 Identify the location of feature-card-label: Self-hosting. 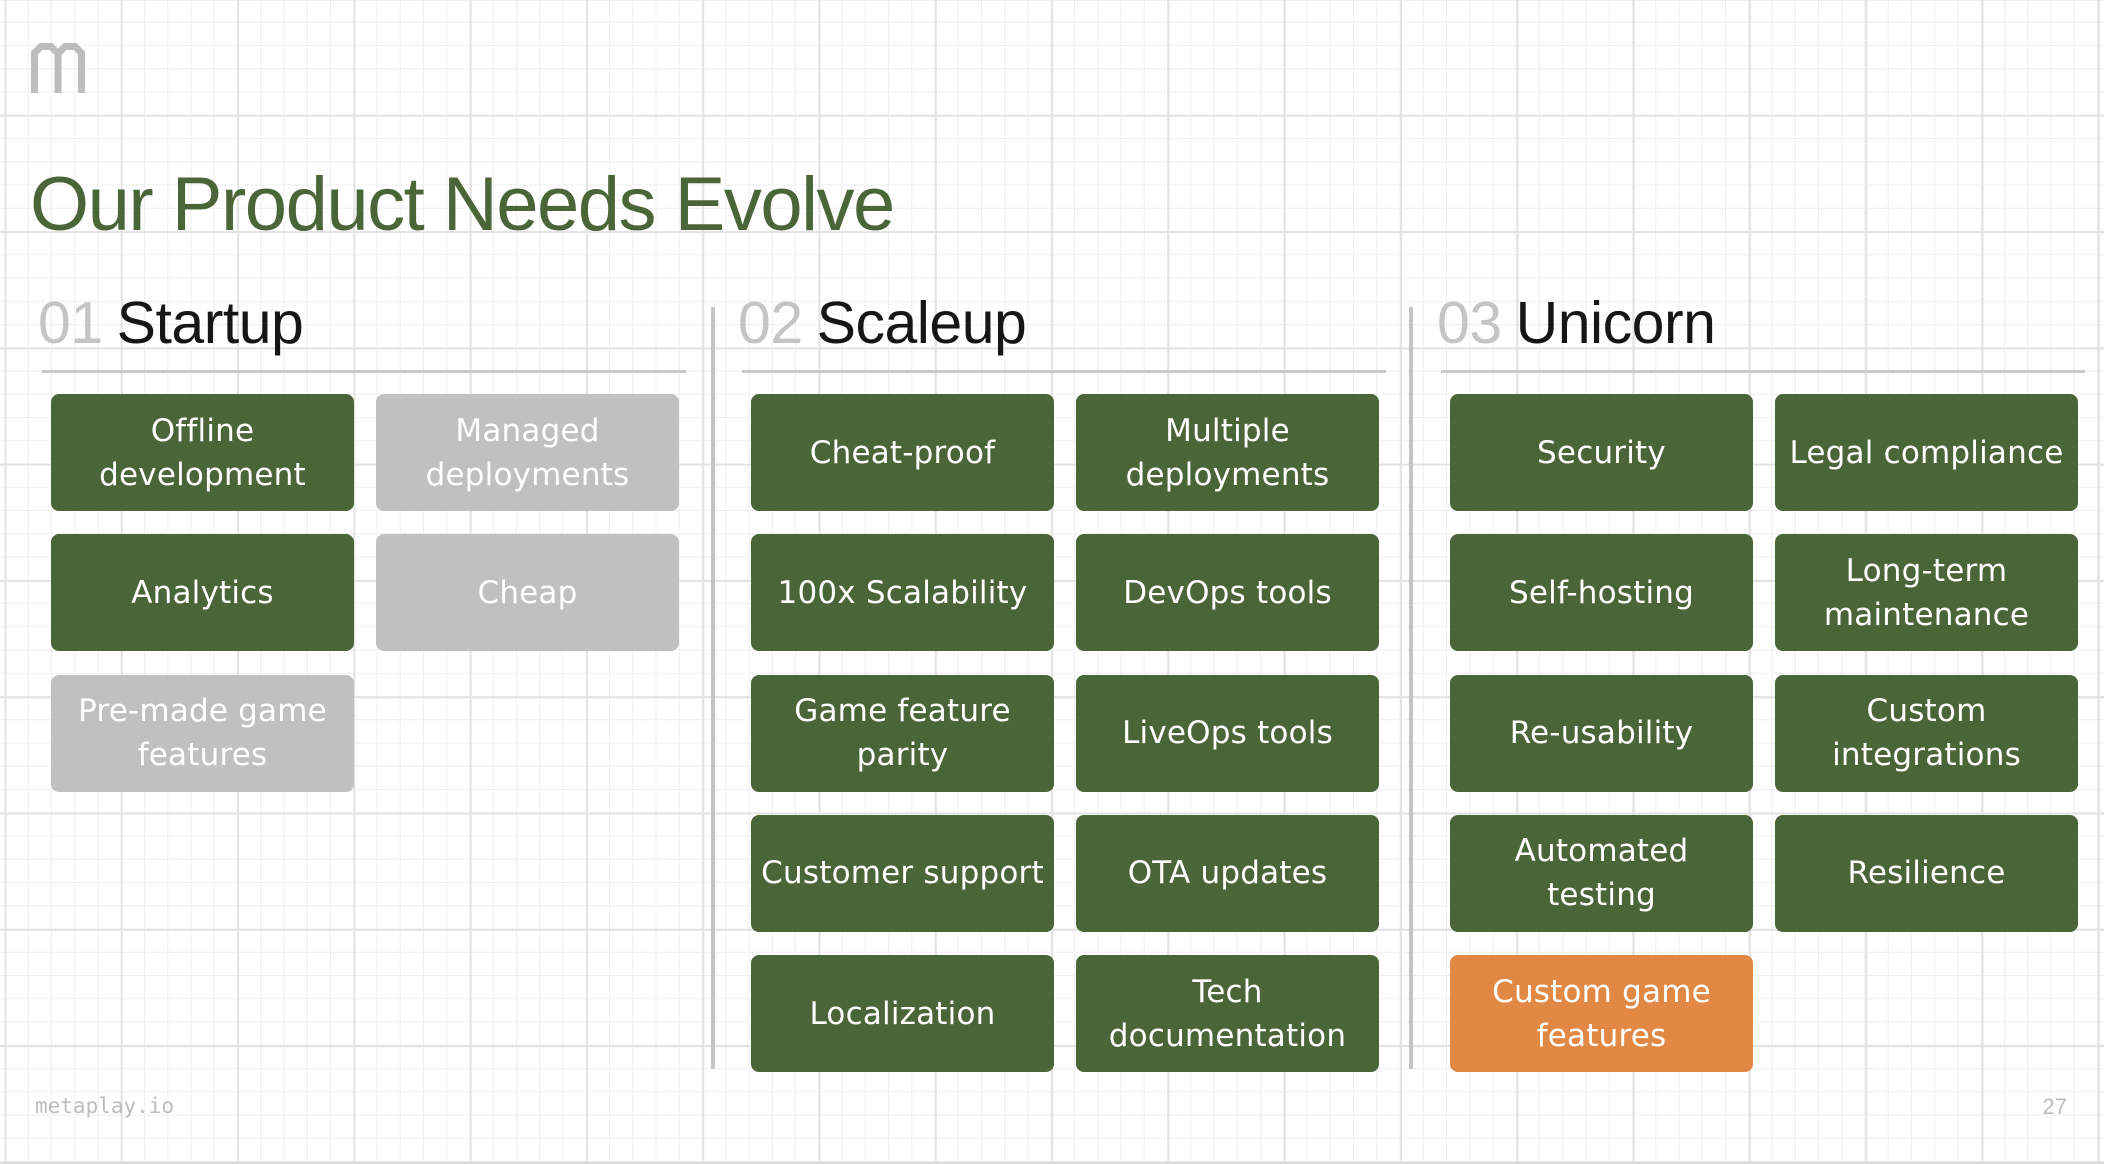
(1601, 592).